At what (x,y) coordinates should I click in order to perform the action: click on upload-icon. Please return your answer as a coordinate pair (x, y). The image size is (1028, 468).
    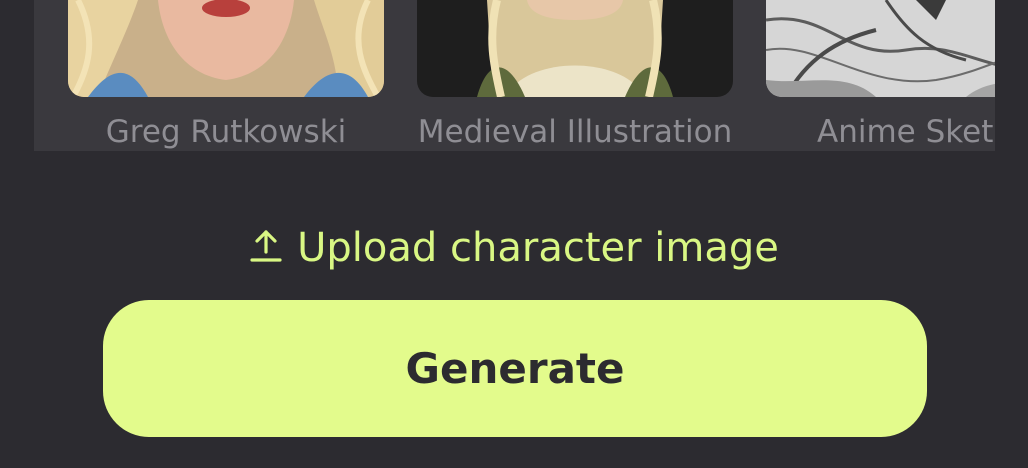
    Looking at the image, I should click on (266, 246).